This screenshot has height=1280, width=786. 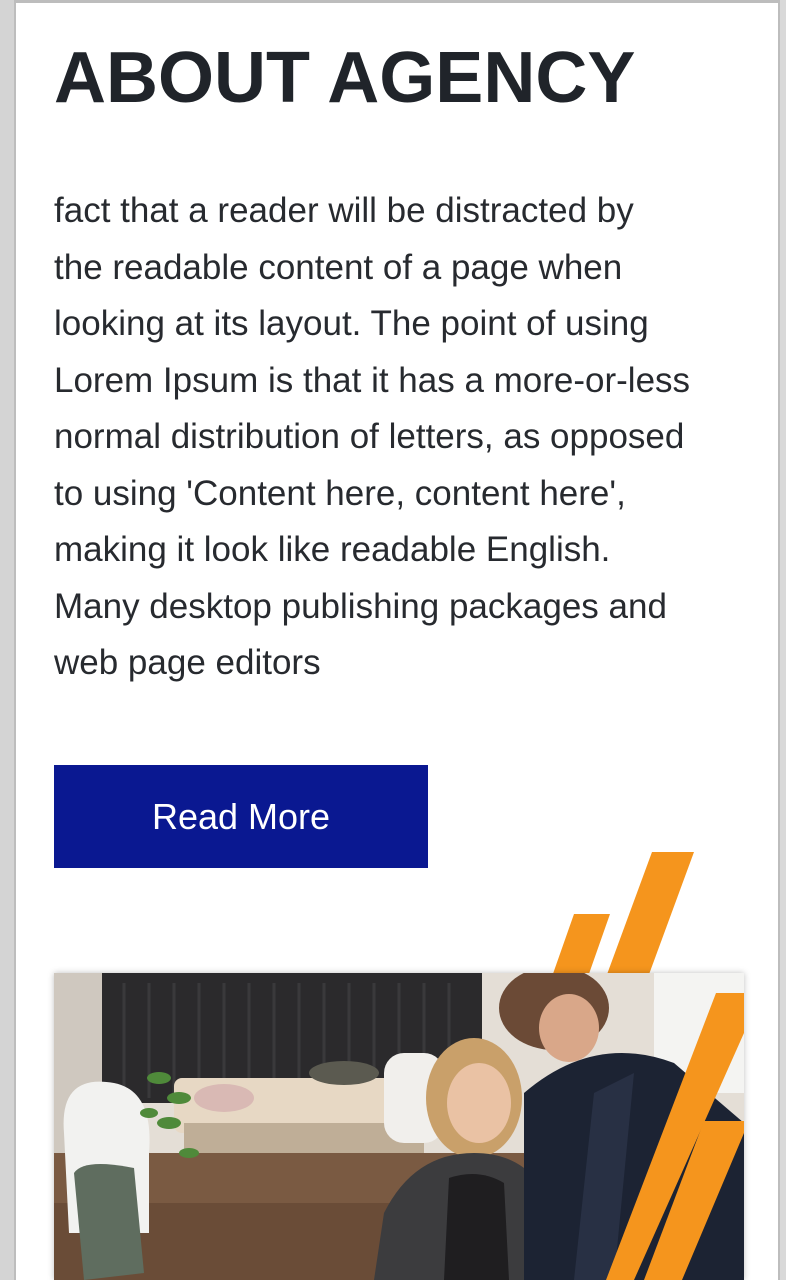 What do you see at coordinates (332, 549) in the screenshot?
I see `paragraph-line: making it look like readable English.` at bounding box center [332, 549].